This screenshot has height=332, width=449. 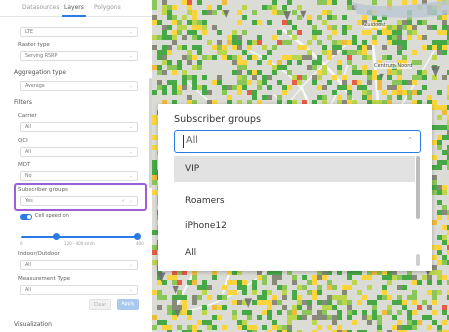 What do you see at coordinates (23, 102) in the screenshot?
I see `filters-heading: Filters` at bounding box center [23, 102].